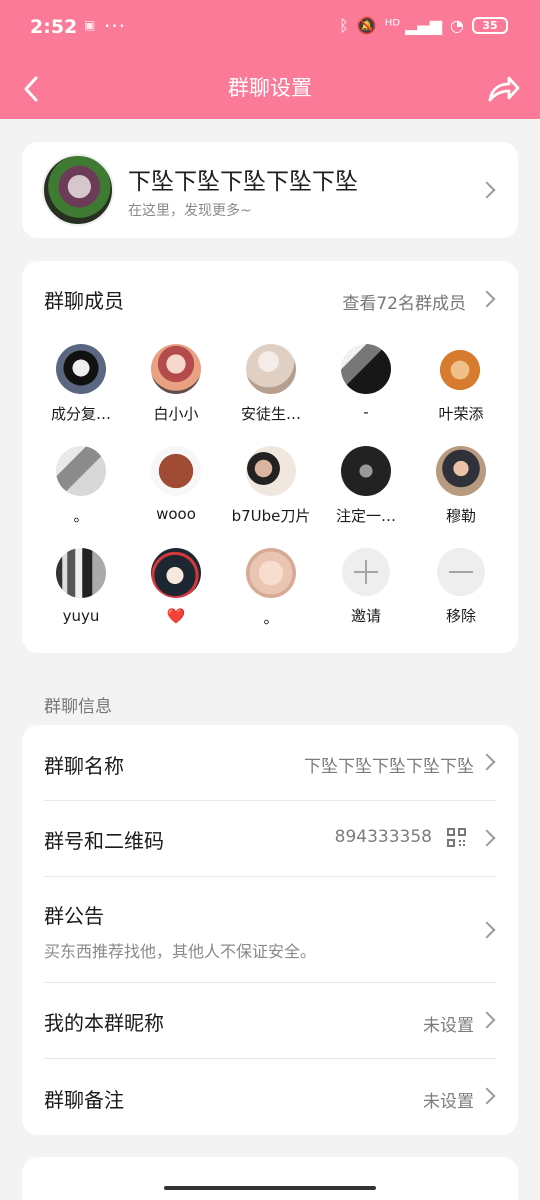 The image size is (540, 1200). I want to click on status-bar: 2:52 ▣ ··· ᛒ 🔕 ᴴᴰ ▂▄▆ ◔ 35, so click(270, 29).